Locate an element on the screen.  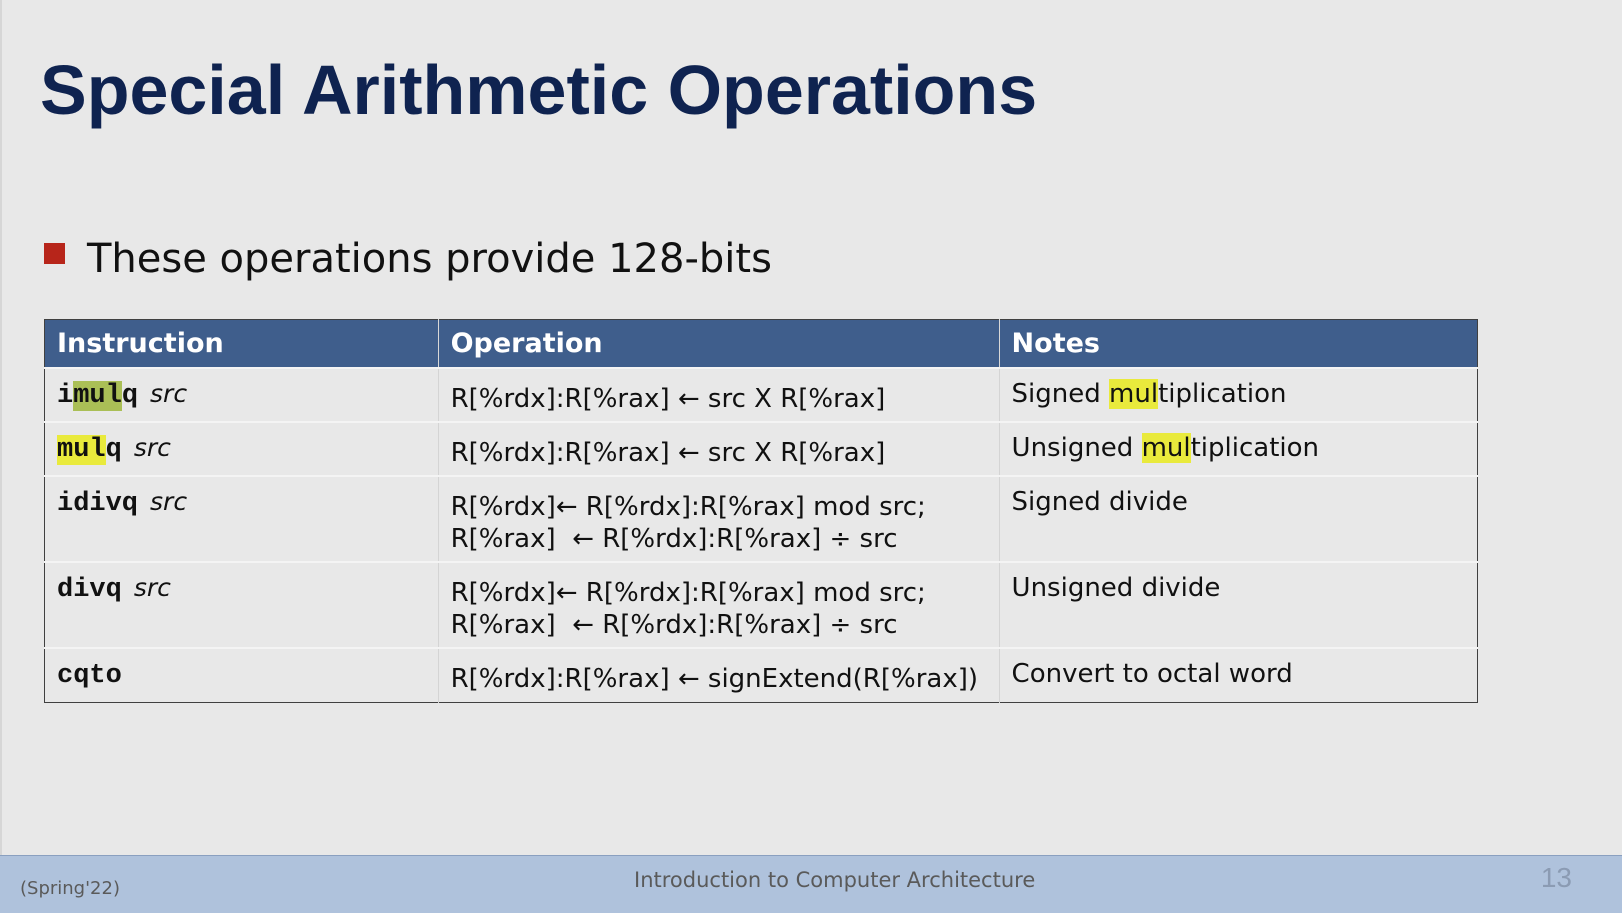
instruction-cell: mulq src is located at coordinates (241, 448).